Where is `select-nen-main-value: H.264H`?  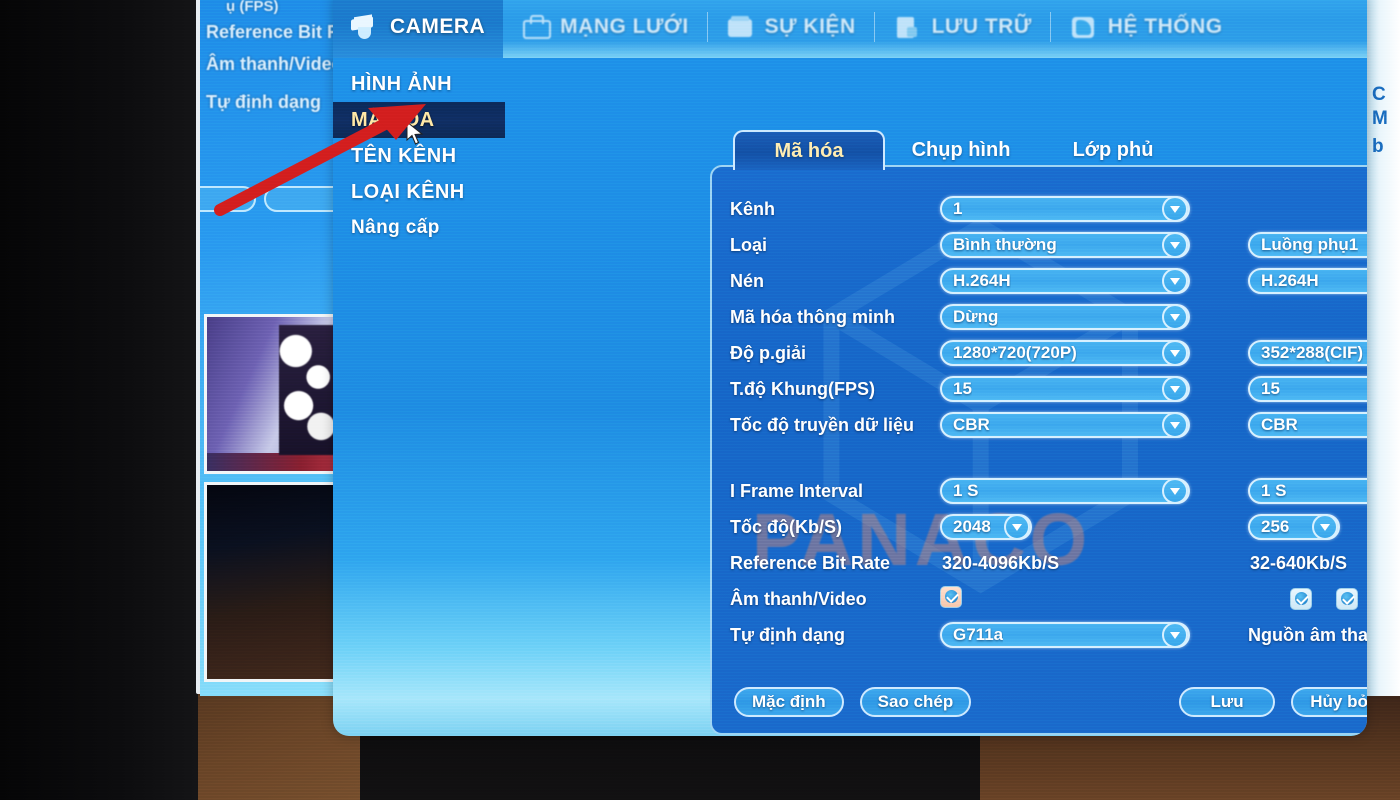
select-nen-main-value: H.264H is located at coordinates (982, 280).